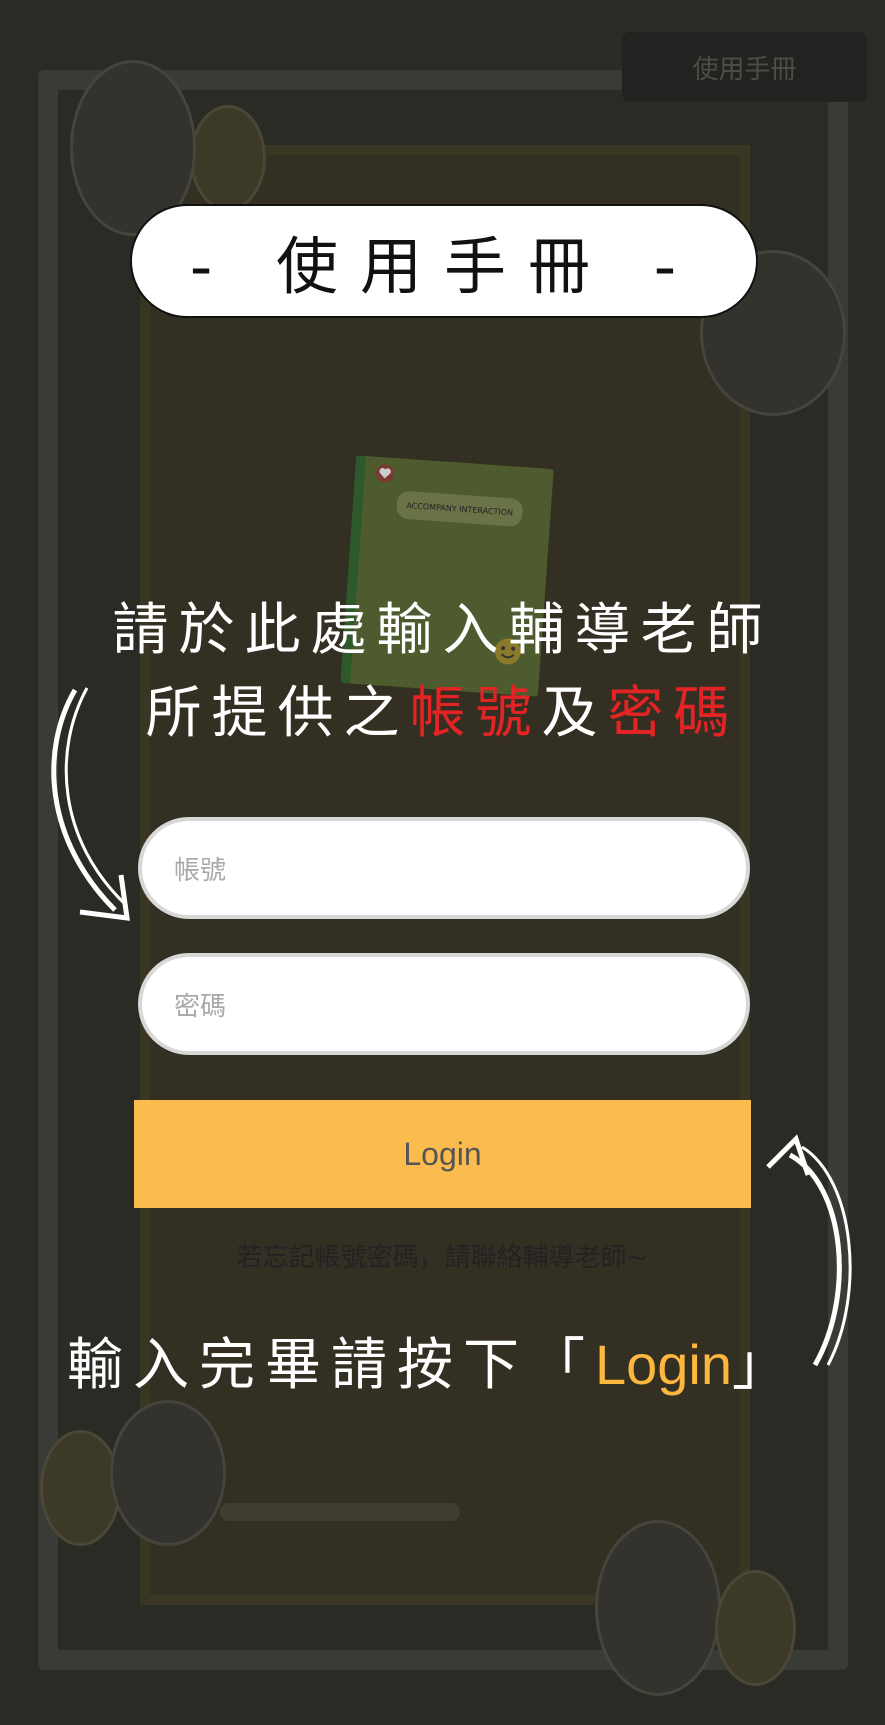 Image resolution: width=885 pixels, height=1725 pixels. I want to click on arrow-to-fields-icon, so click(90, 804).